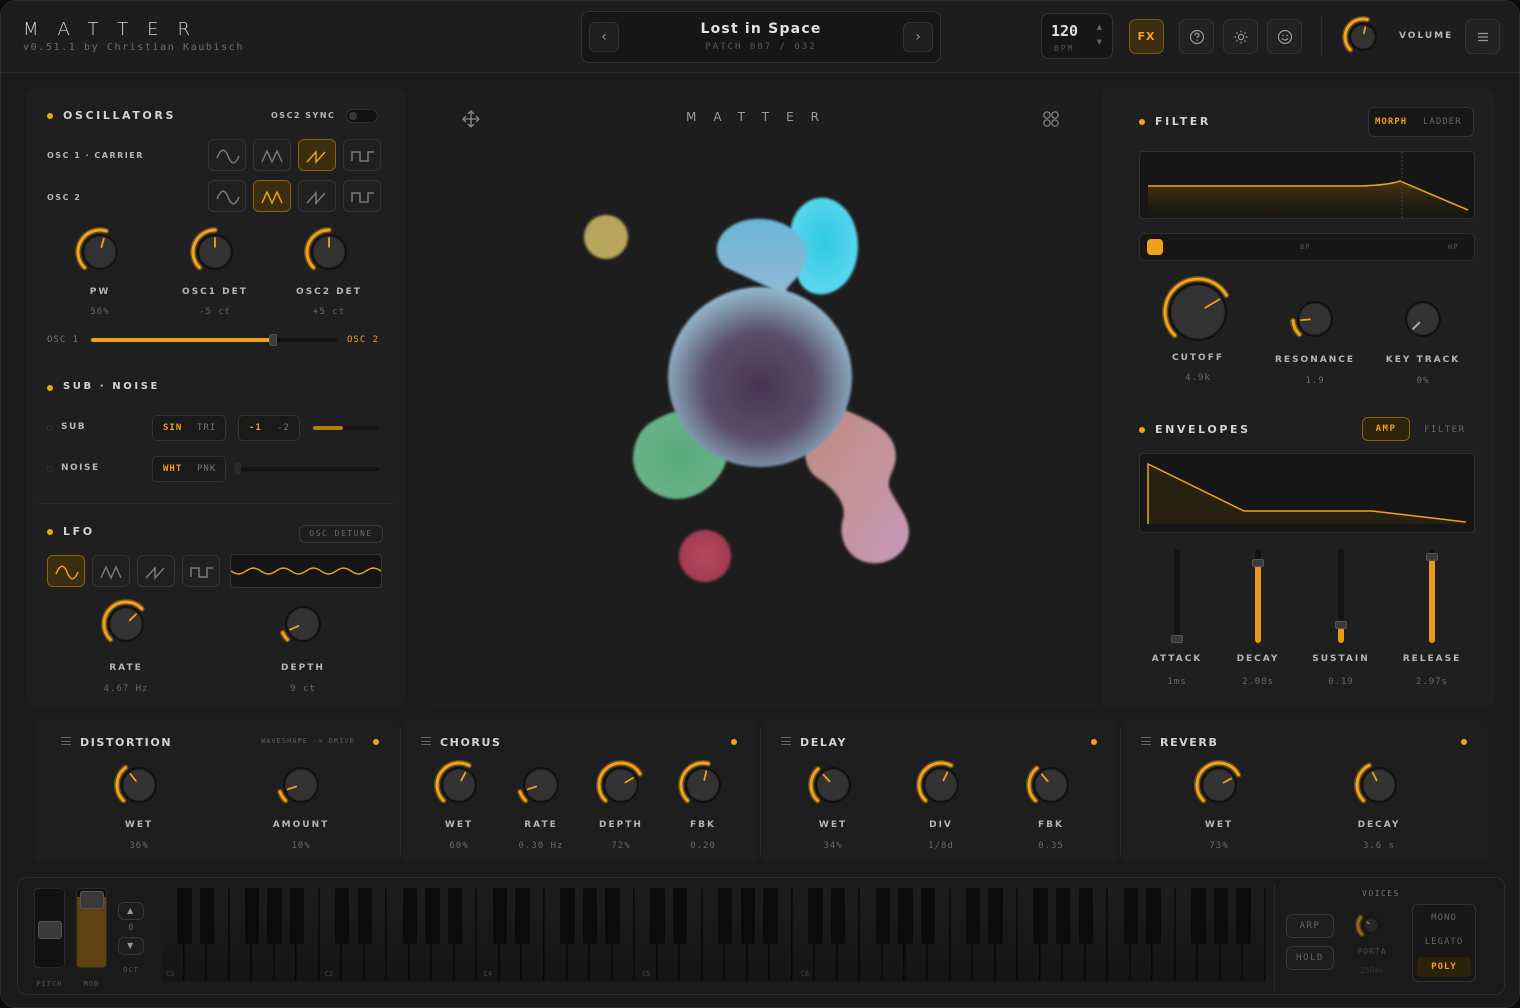  Describe the element at coordinates (227, 196) in the screenshot. I see `osc2-sine-button` at that location.